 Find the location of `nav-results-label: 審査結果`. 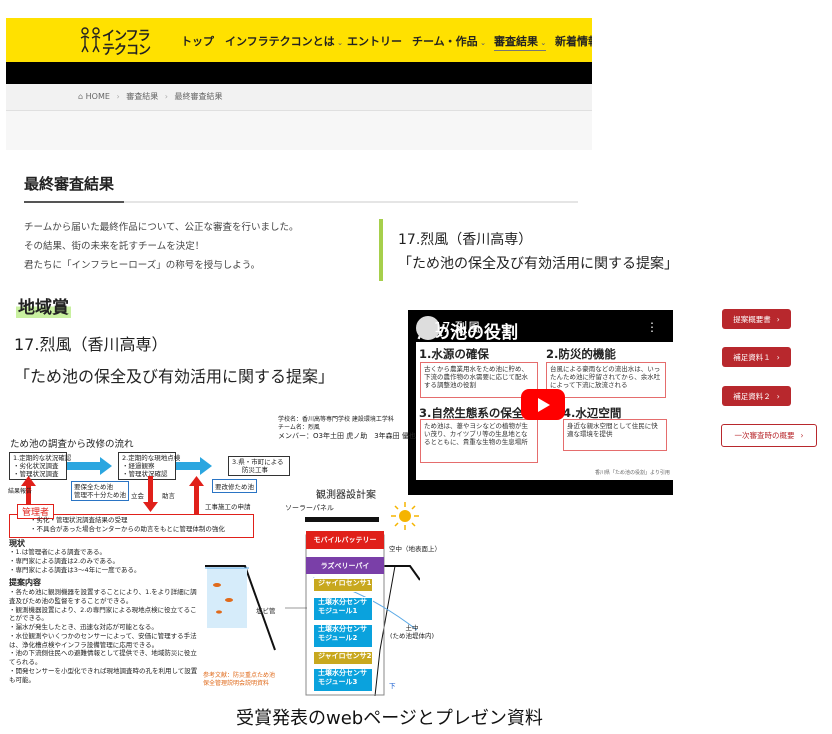

nav-results-label: 審査結果 is located at coordinates (516, 41).